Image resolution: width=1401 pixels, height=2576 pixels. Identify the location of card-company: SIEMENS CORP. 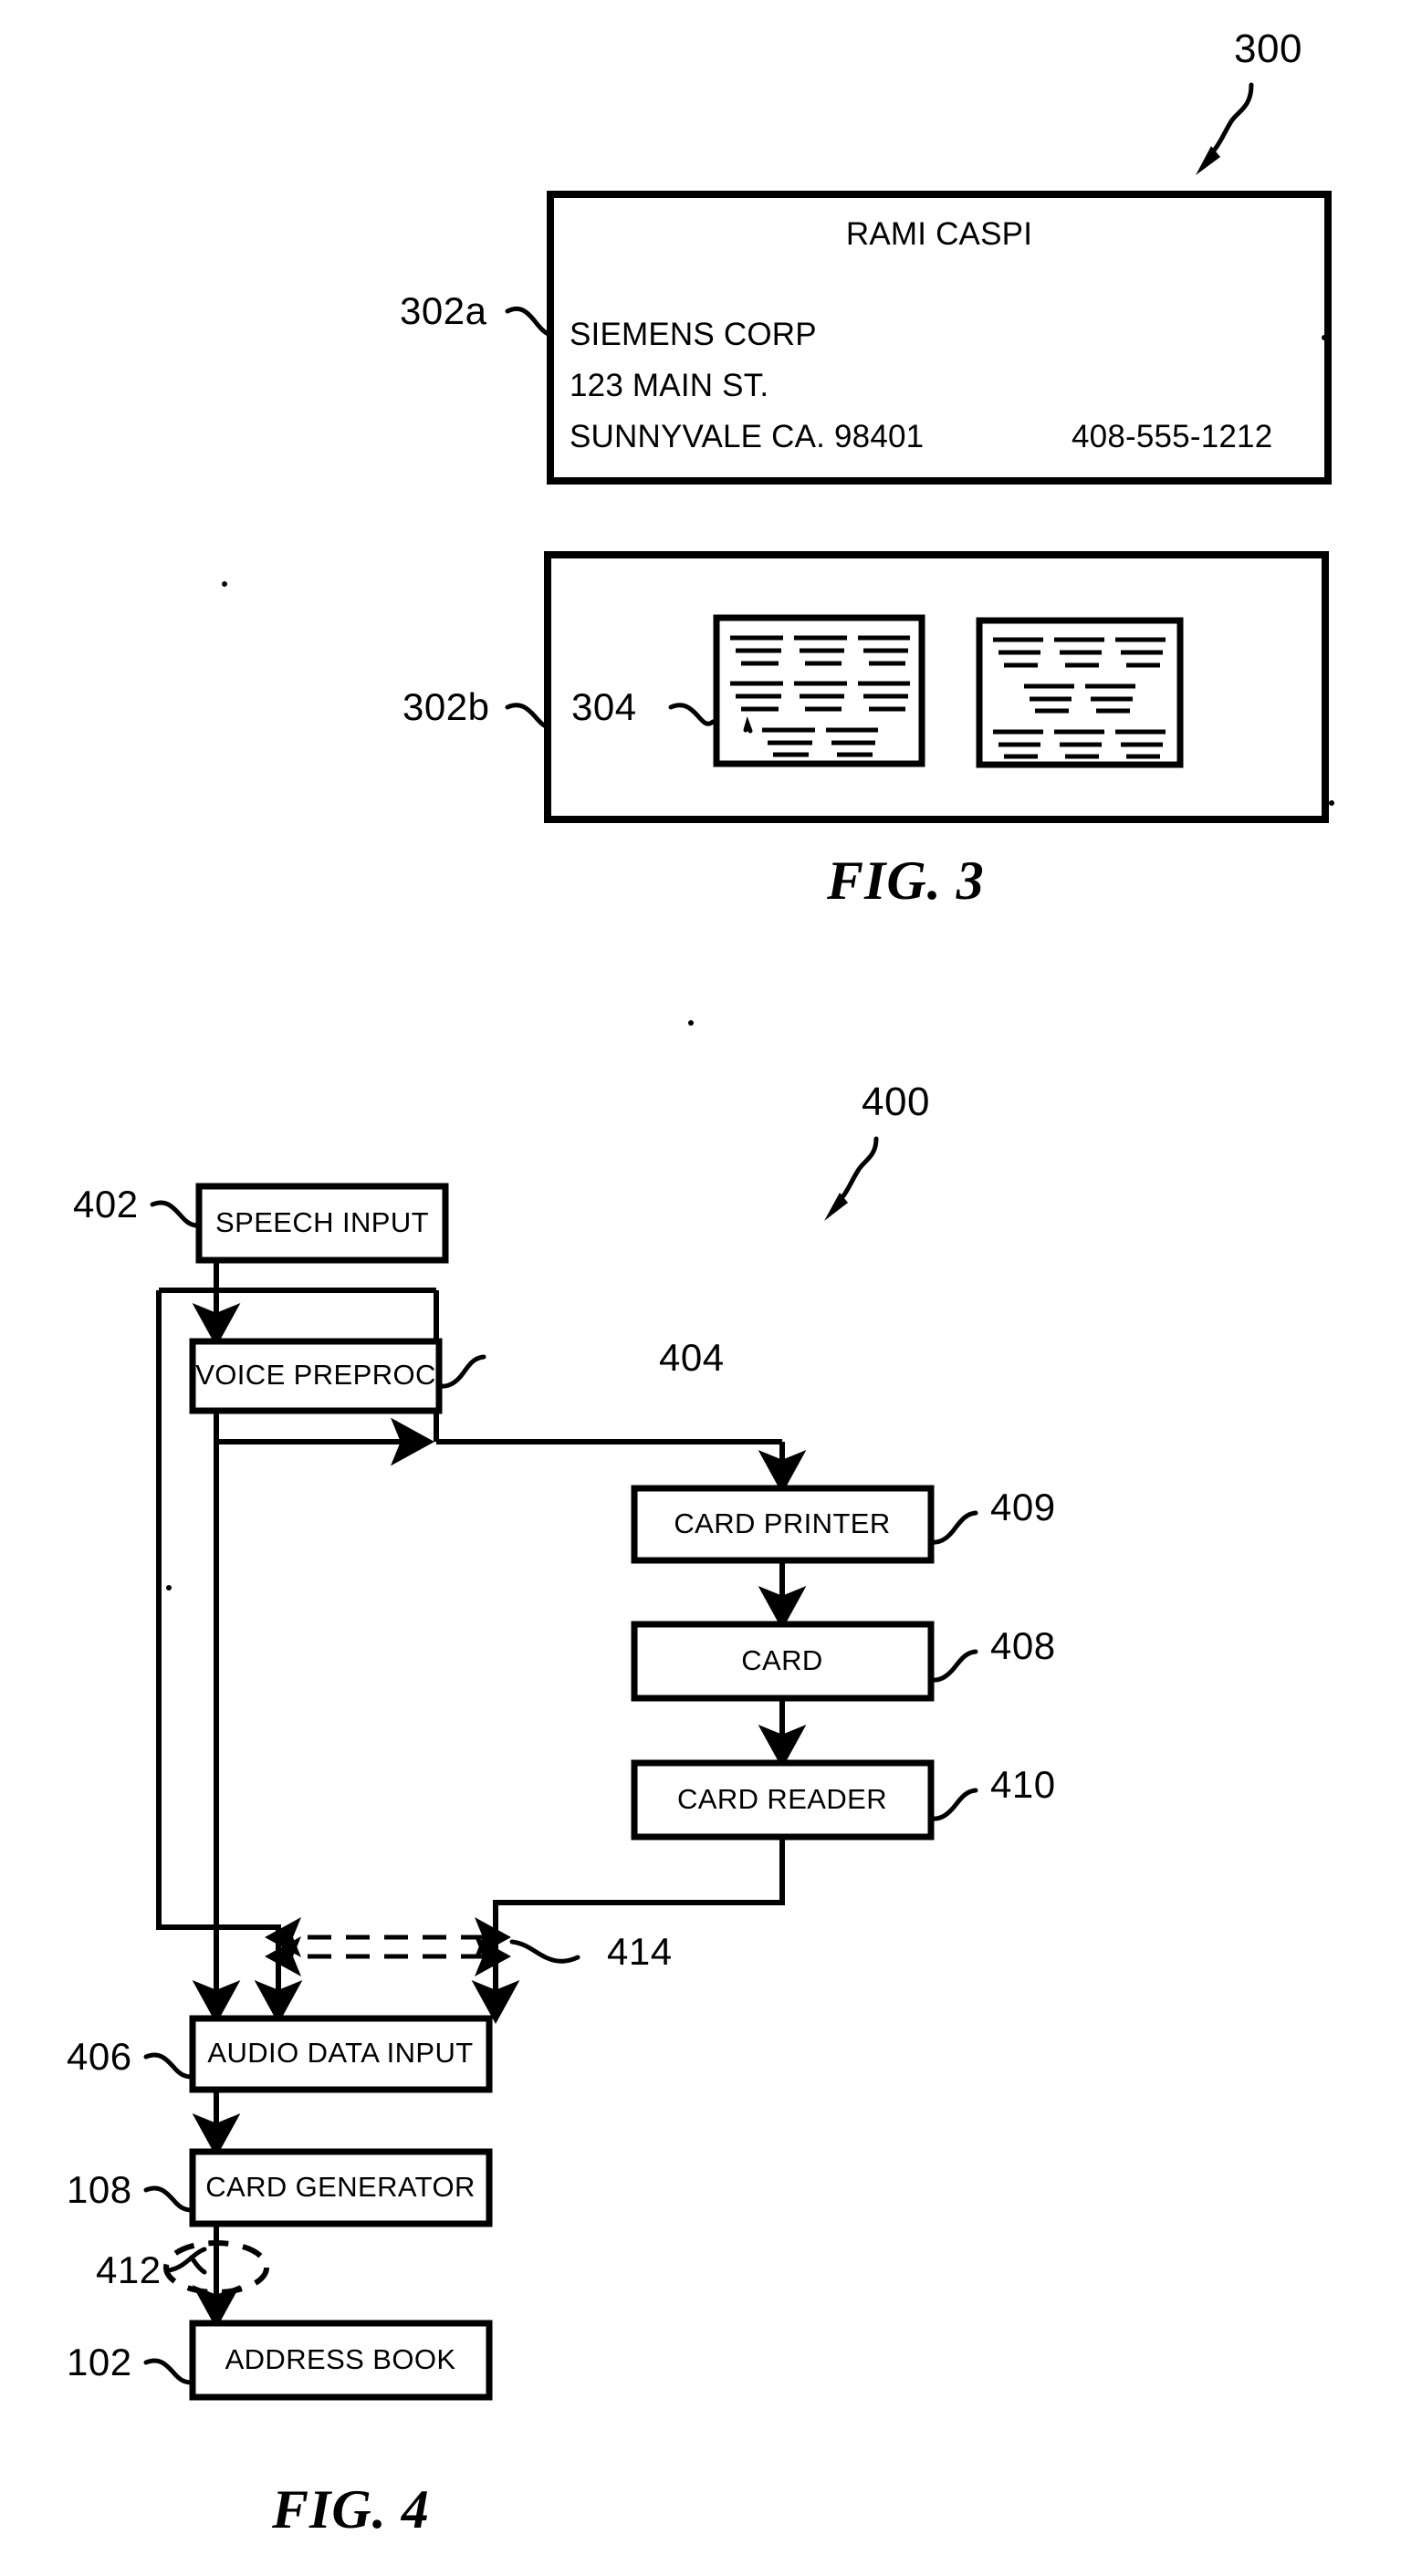
(693, 334).